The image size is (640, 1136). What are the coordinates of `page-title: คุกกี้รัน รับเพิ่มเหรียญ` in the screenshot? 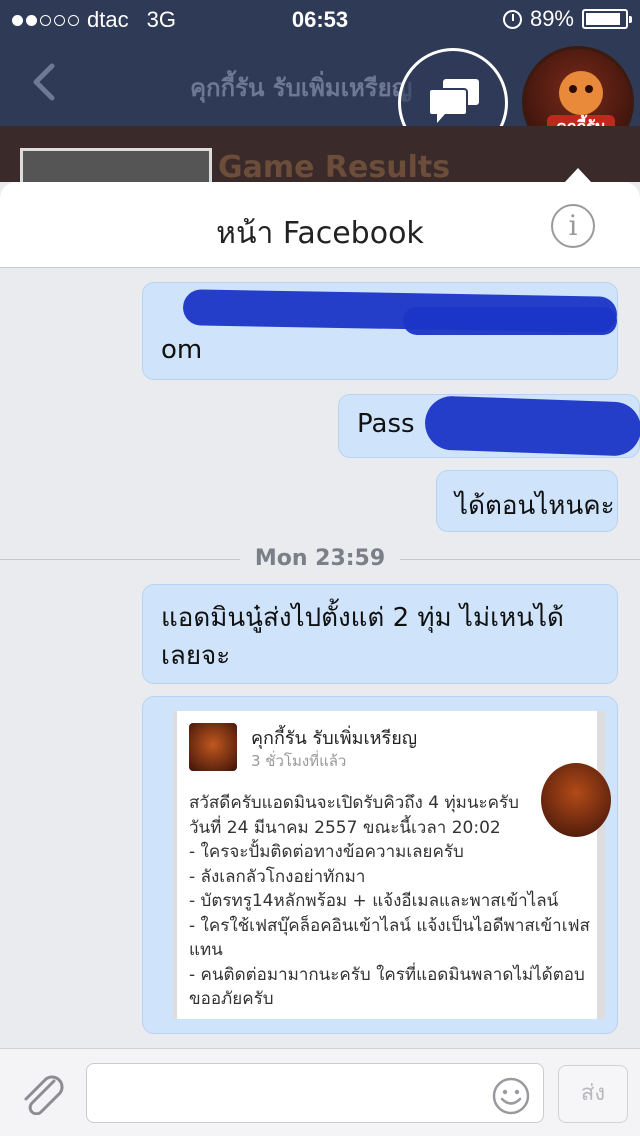 It's located at (301, 88).